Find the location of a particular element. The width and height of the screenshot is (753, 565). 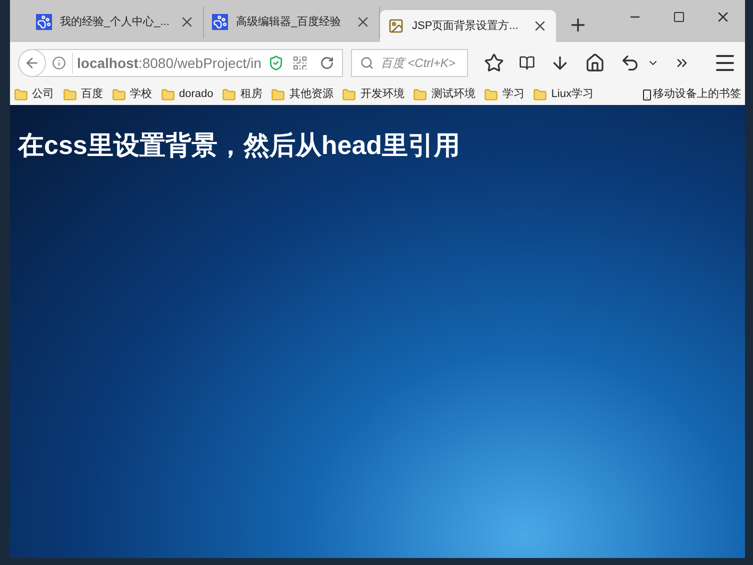

phone-icon is located at coordinates (647, 95).